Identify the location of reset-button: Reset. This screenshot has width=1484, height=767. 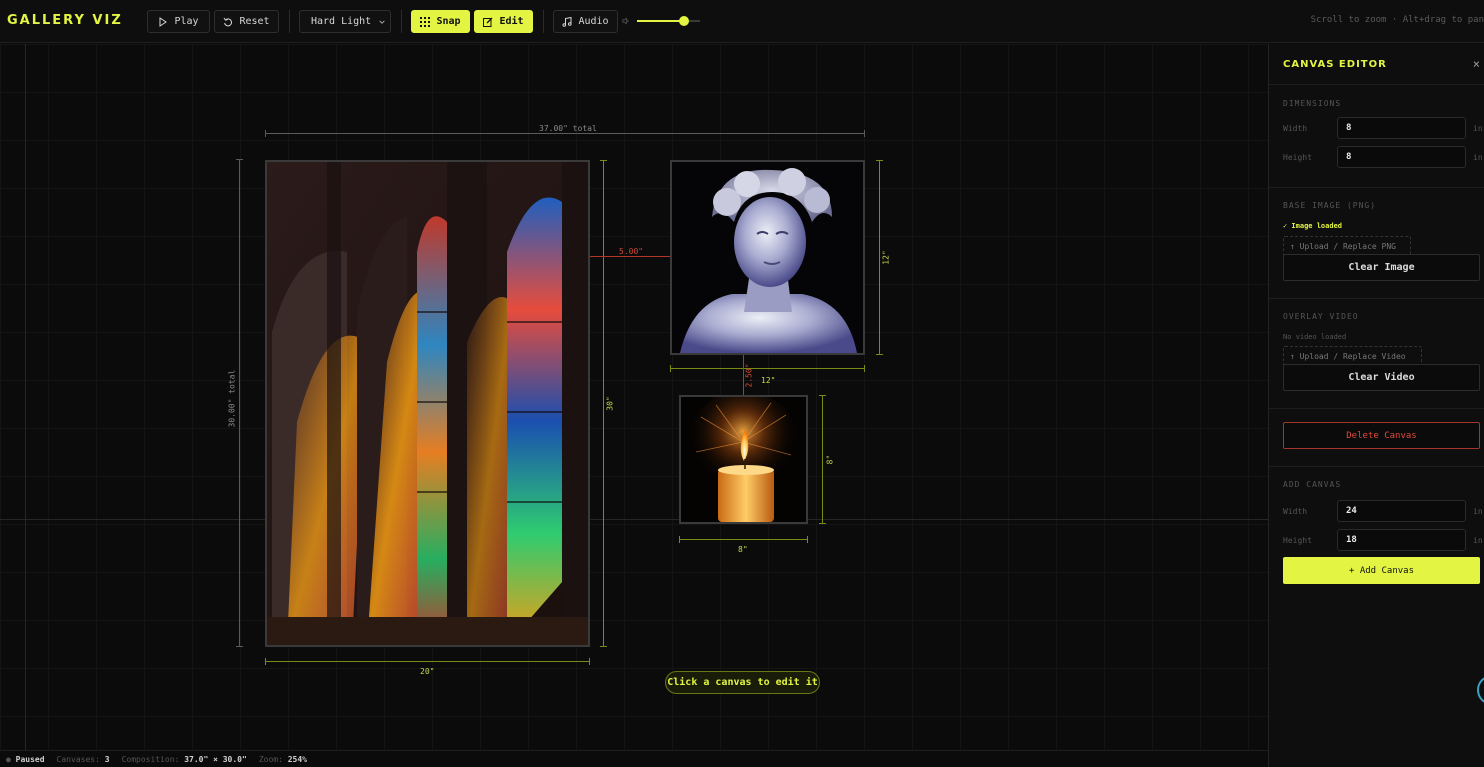
(246, 21).